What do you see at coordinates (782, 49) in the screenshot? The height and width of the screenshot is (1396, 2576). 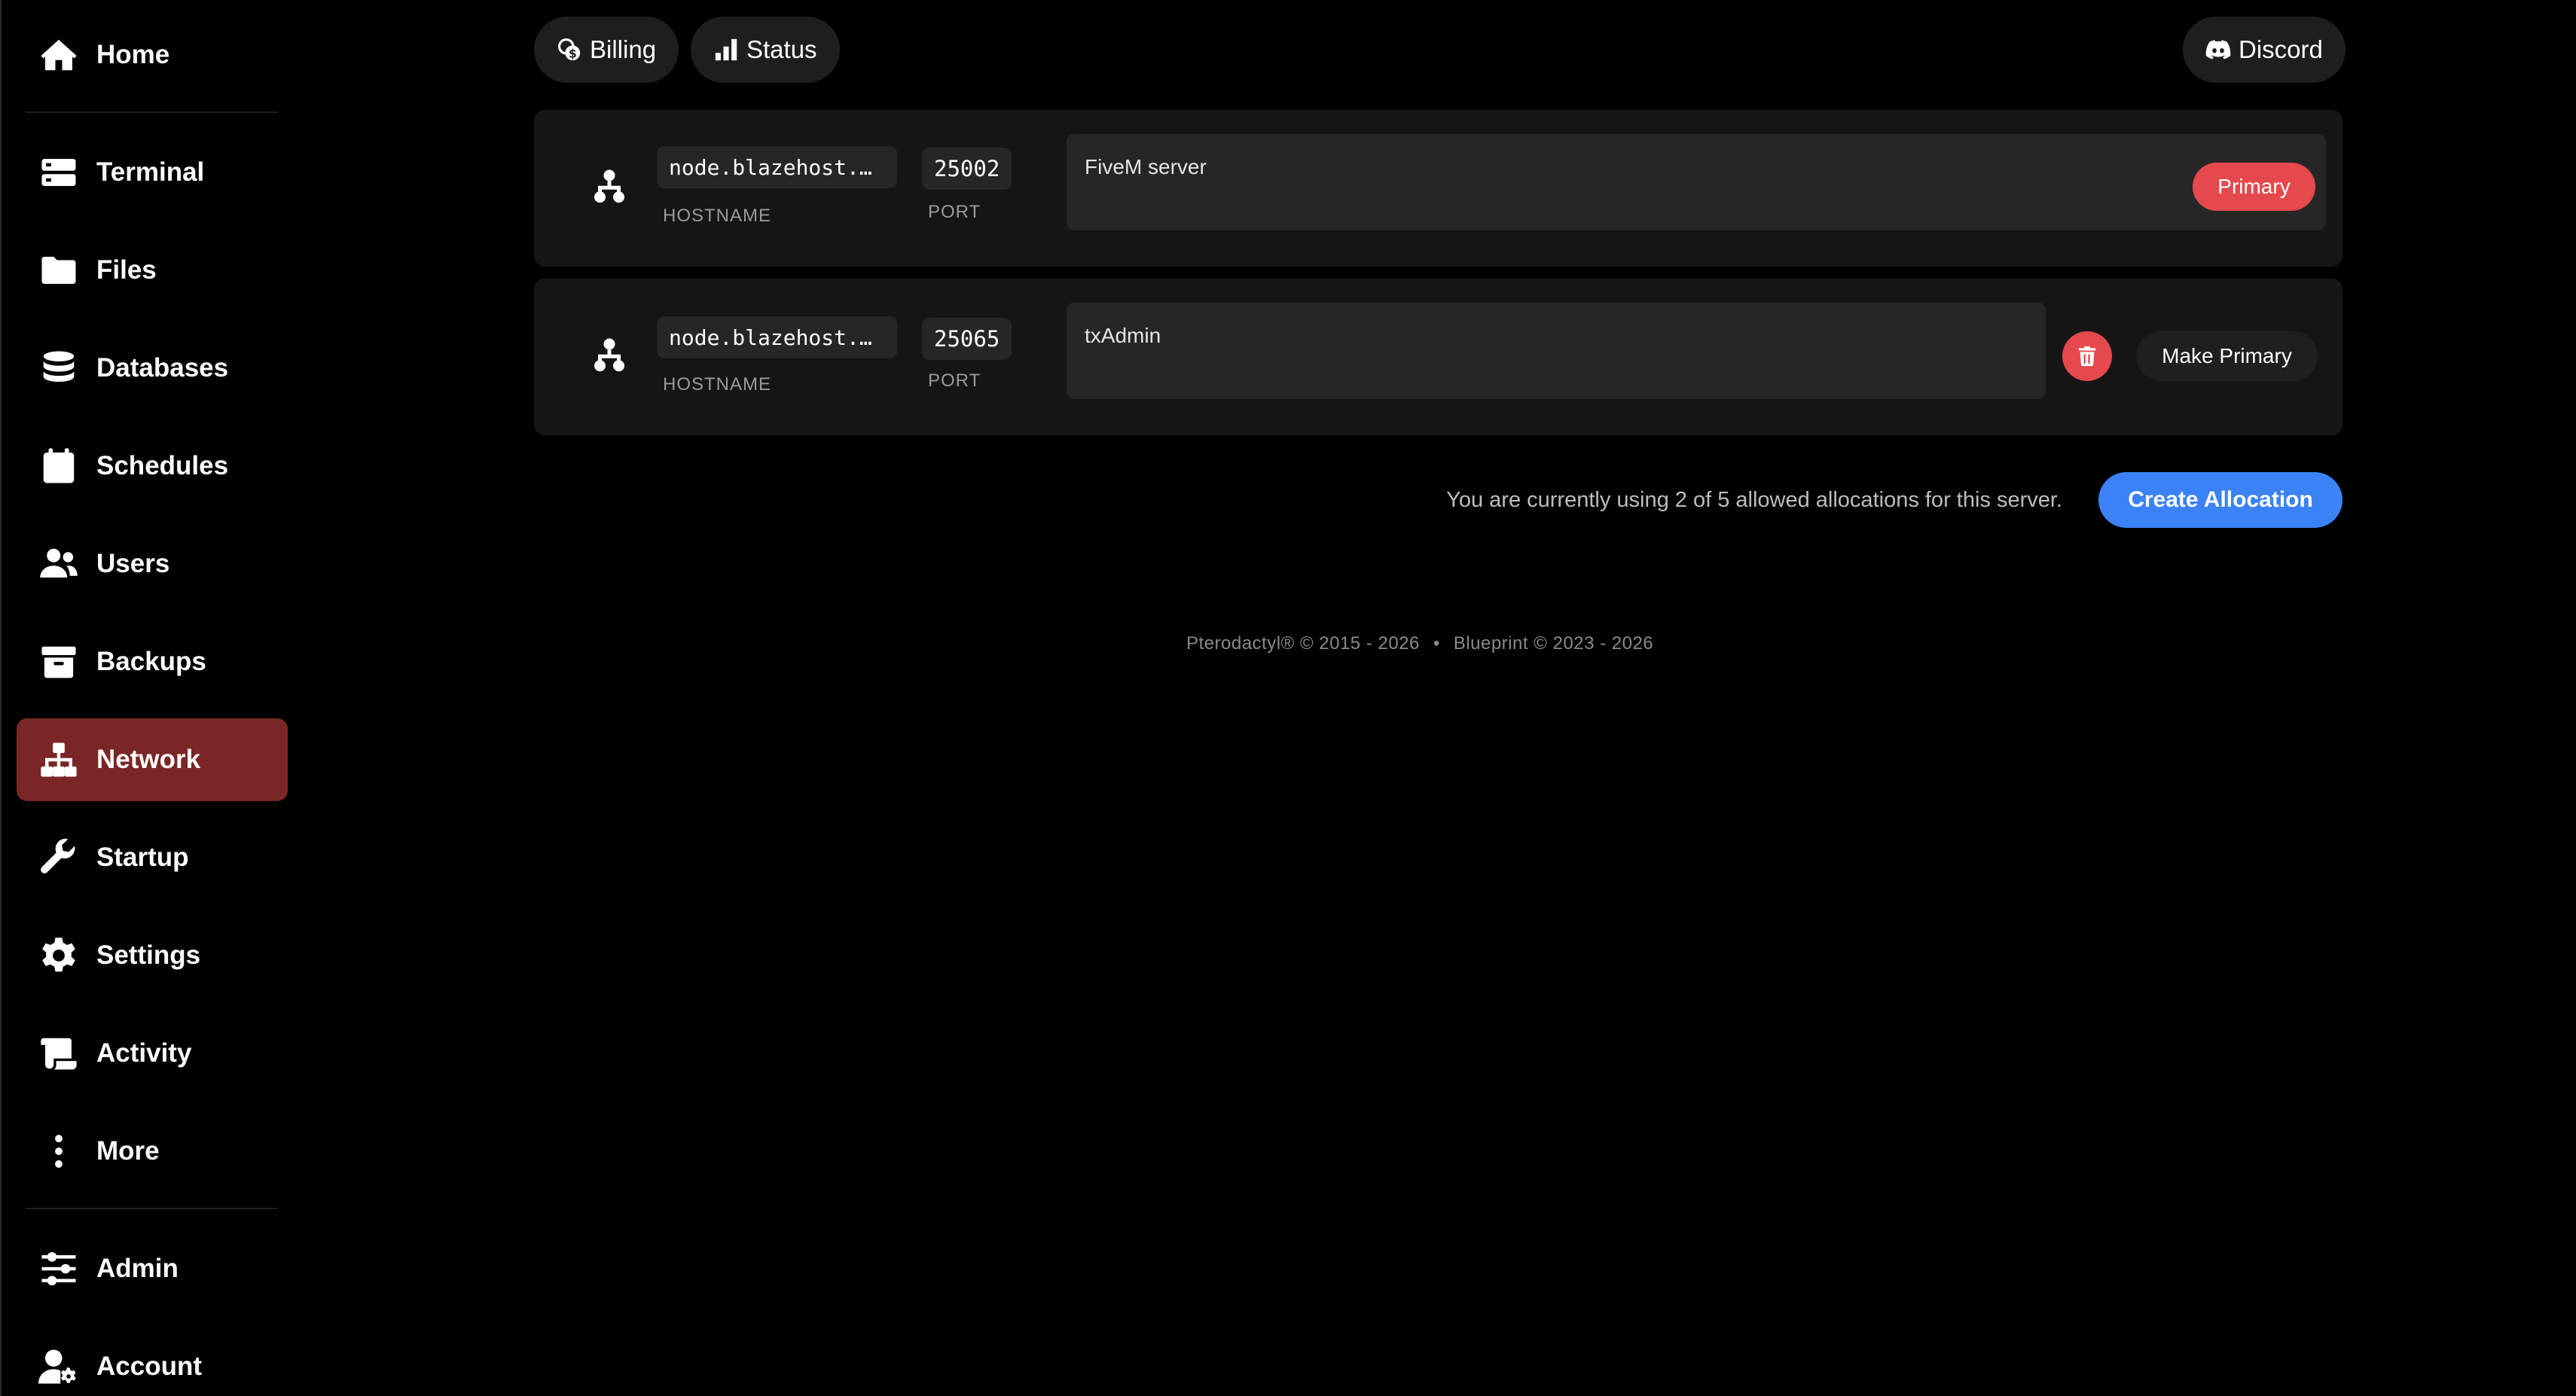 I see `status-label: Status` at bounding box center [782, 49].